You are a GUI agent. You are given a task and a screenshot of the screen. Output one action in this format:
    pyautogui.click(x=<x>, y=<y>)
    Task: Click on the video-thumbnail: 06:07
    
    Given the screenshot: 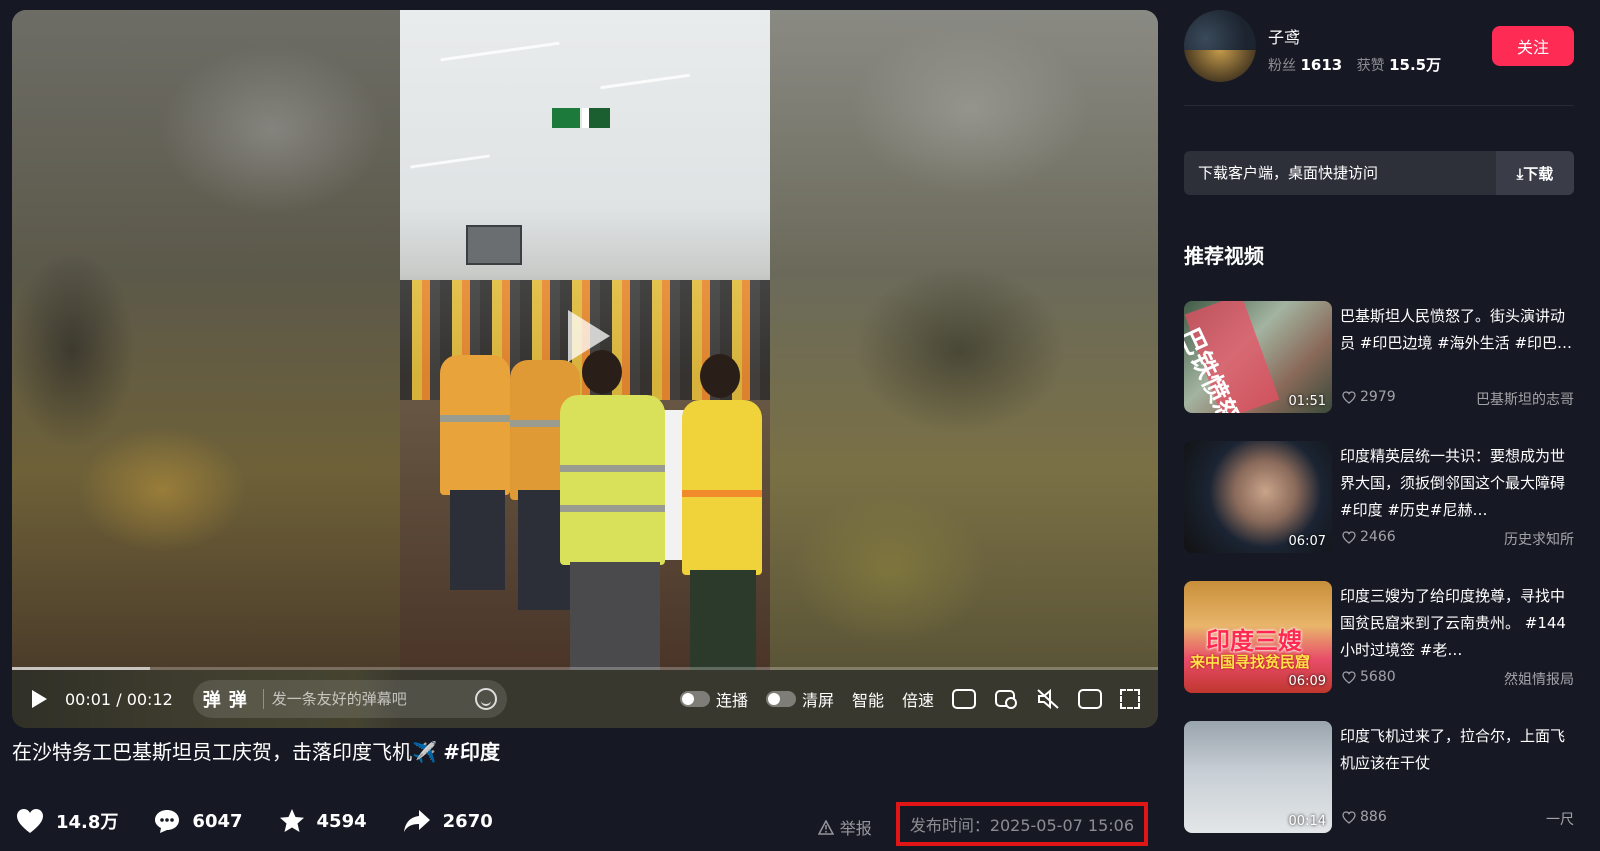 What is the action you would take?
    pyautogui.click(x=1258, y=497)
    